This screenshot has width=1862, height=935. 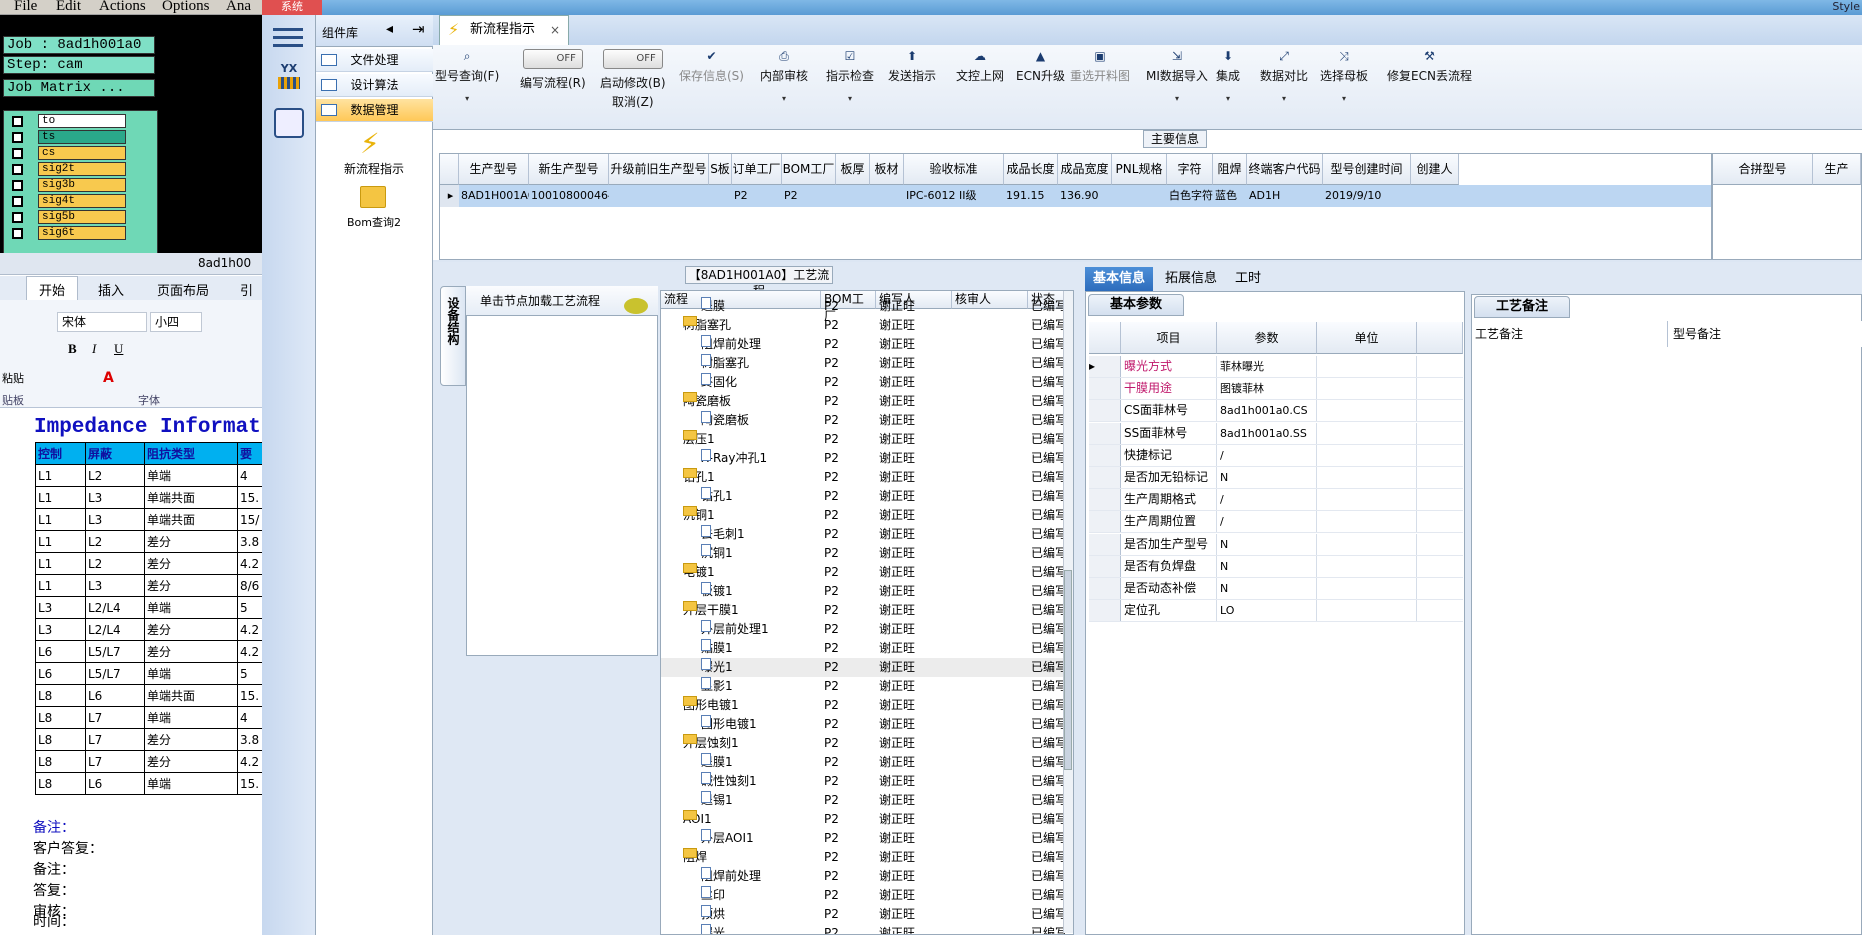 I want to click on tree-node: 钻孔1, so click(x=717, y=496).